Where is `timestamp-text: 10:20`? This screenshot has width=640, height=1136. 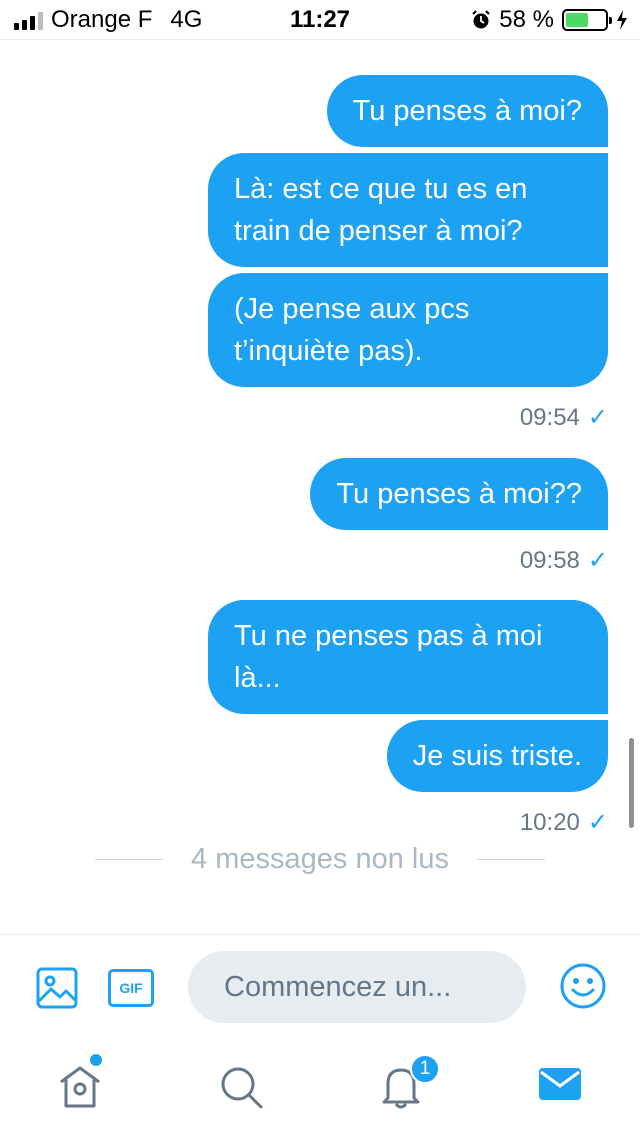
timestamp-text: 10:20 is located at coordinates (549, 822).